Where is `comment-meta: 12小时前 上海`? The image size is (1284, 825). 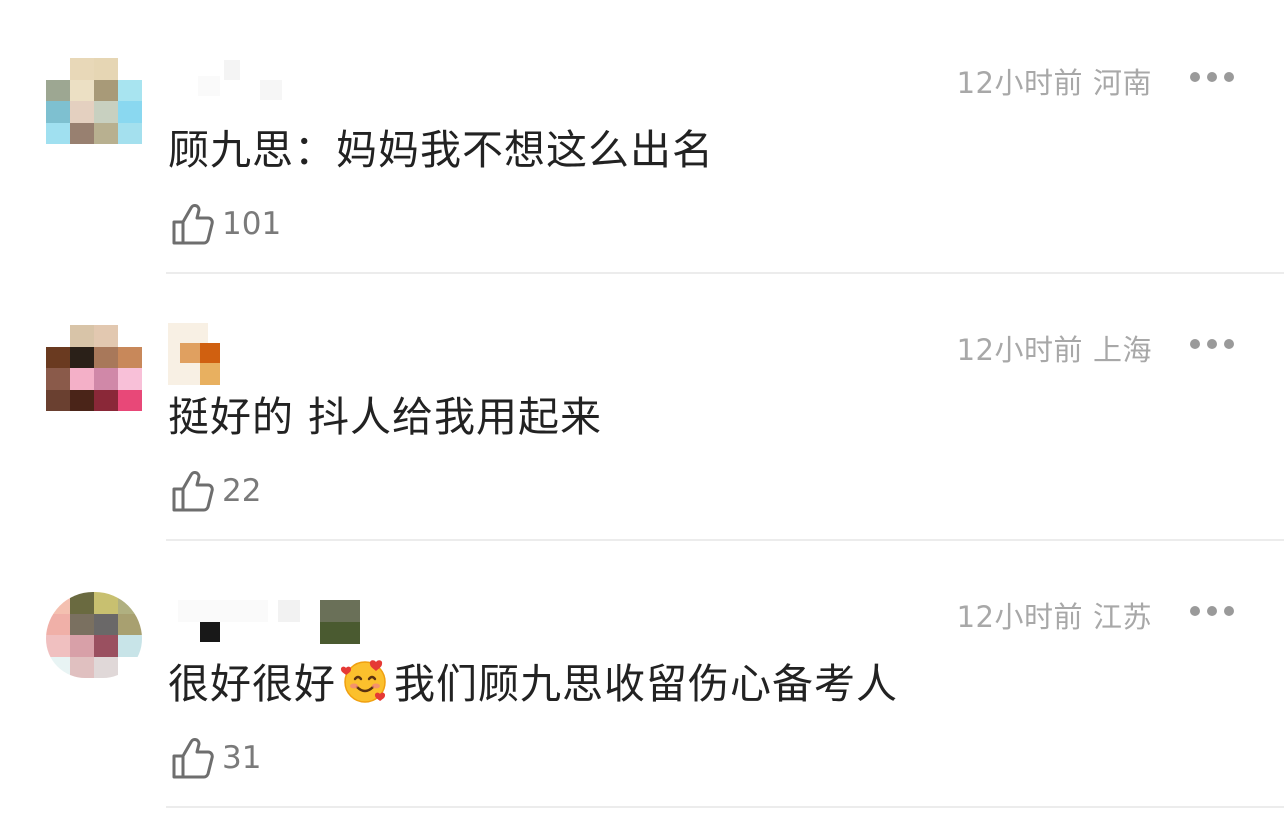 comment-meta: 12小时前 上海 is located at coordinates (1054, 348).